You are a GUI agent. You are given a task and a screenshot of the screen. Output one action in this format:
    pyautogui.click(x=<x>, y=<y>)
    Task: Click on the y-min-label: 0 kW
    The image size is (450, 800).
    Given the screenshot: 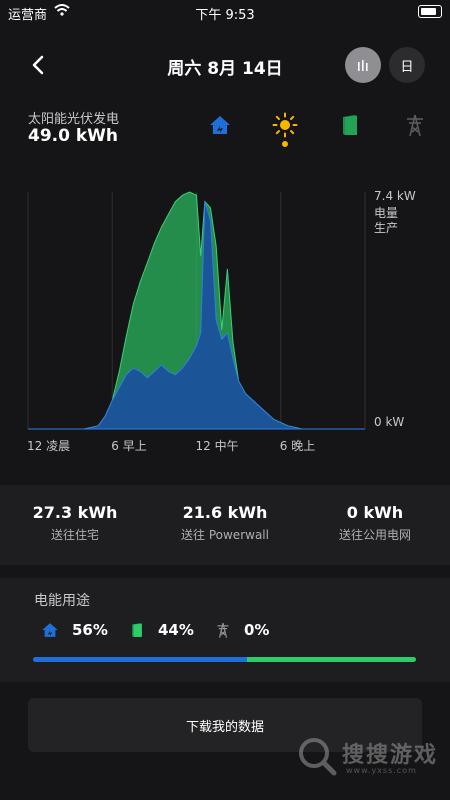 What is the action you would take?
    pyautogui.click(x=389, y=422)
    